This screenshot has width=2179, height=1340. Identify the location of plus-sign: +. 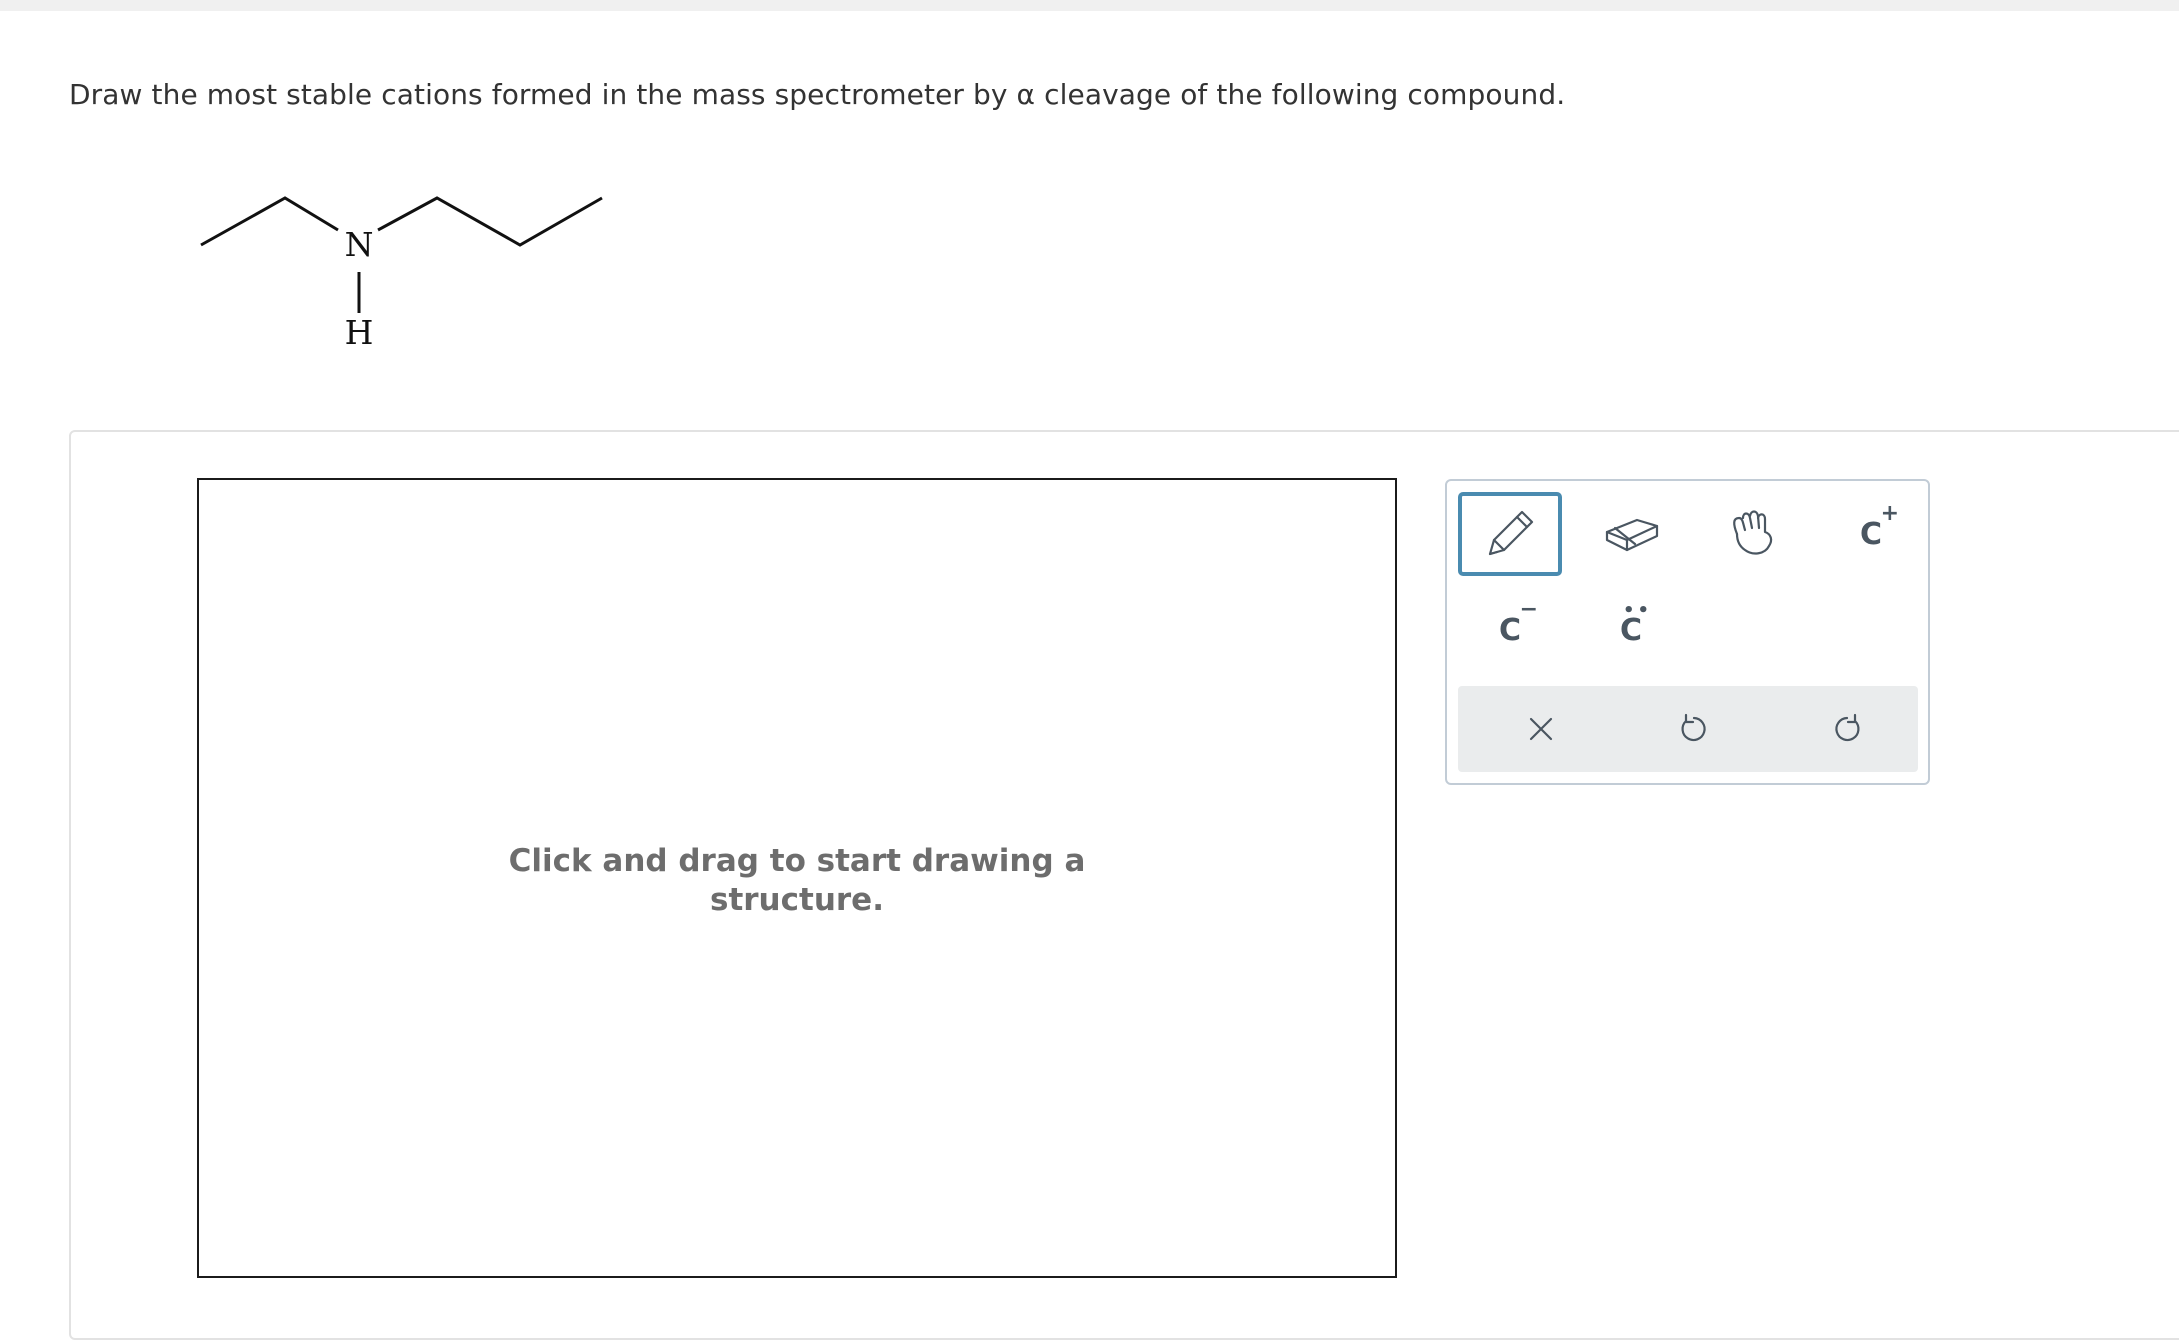
(1890, 513).